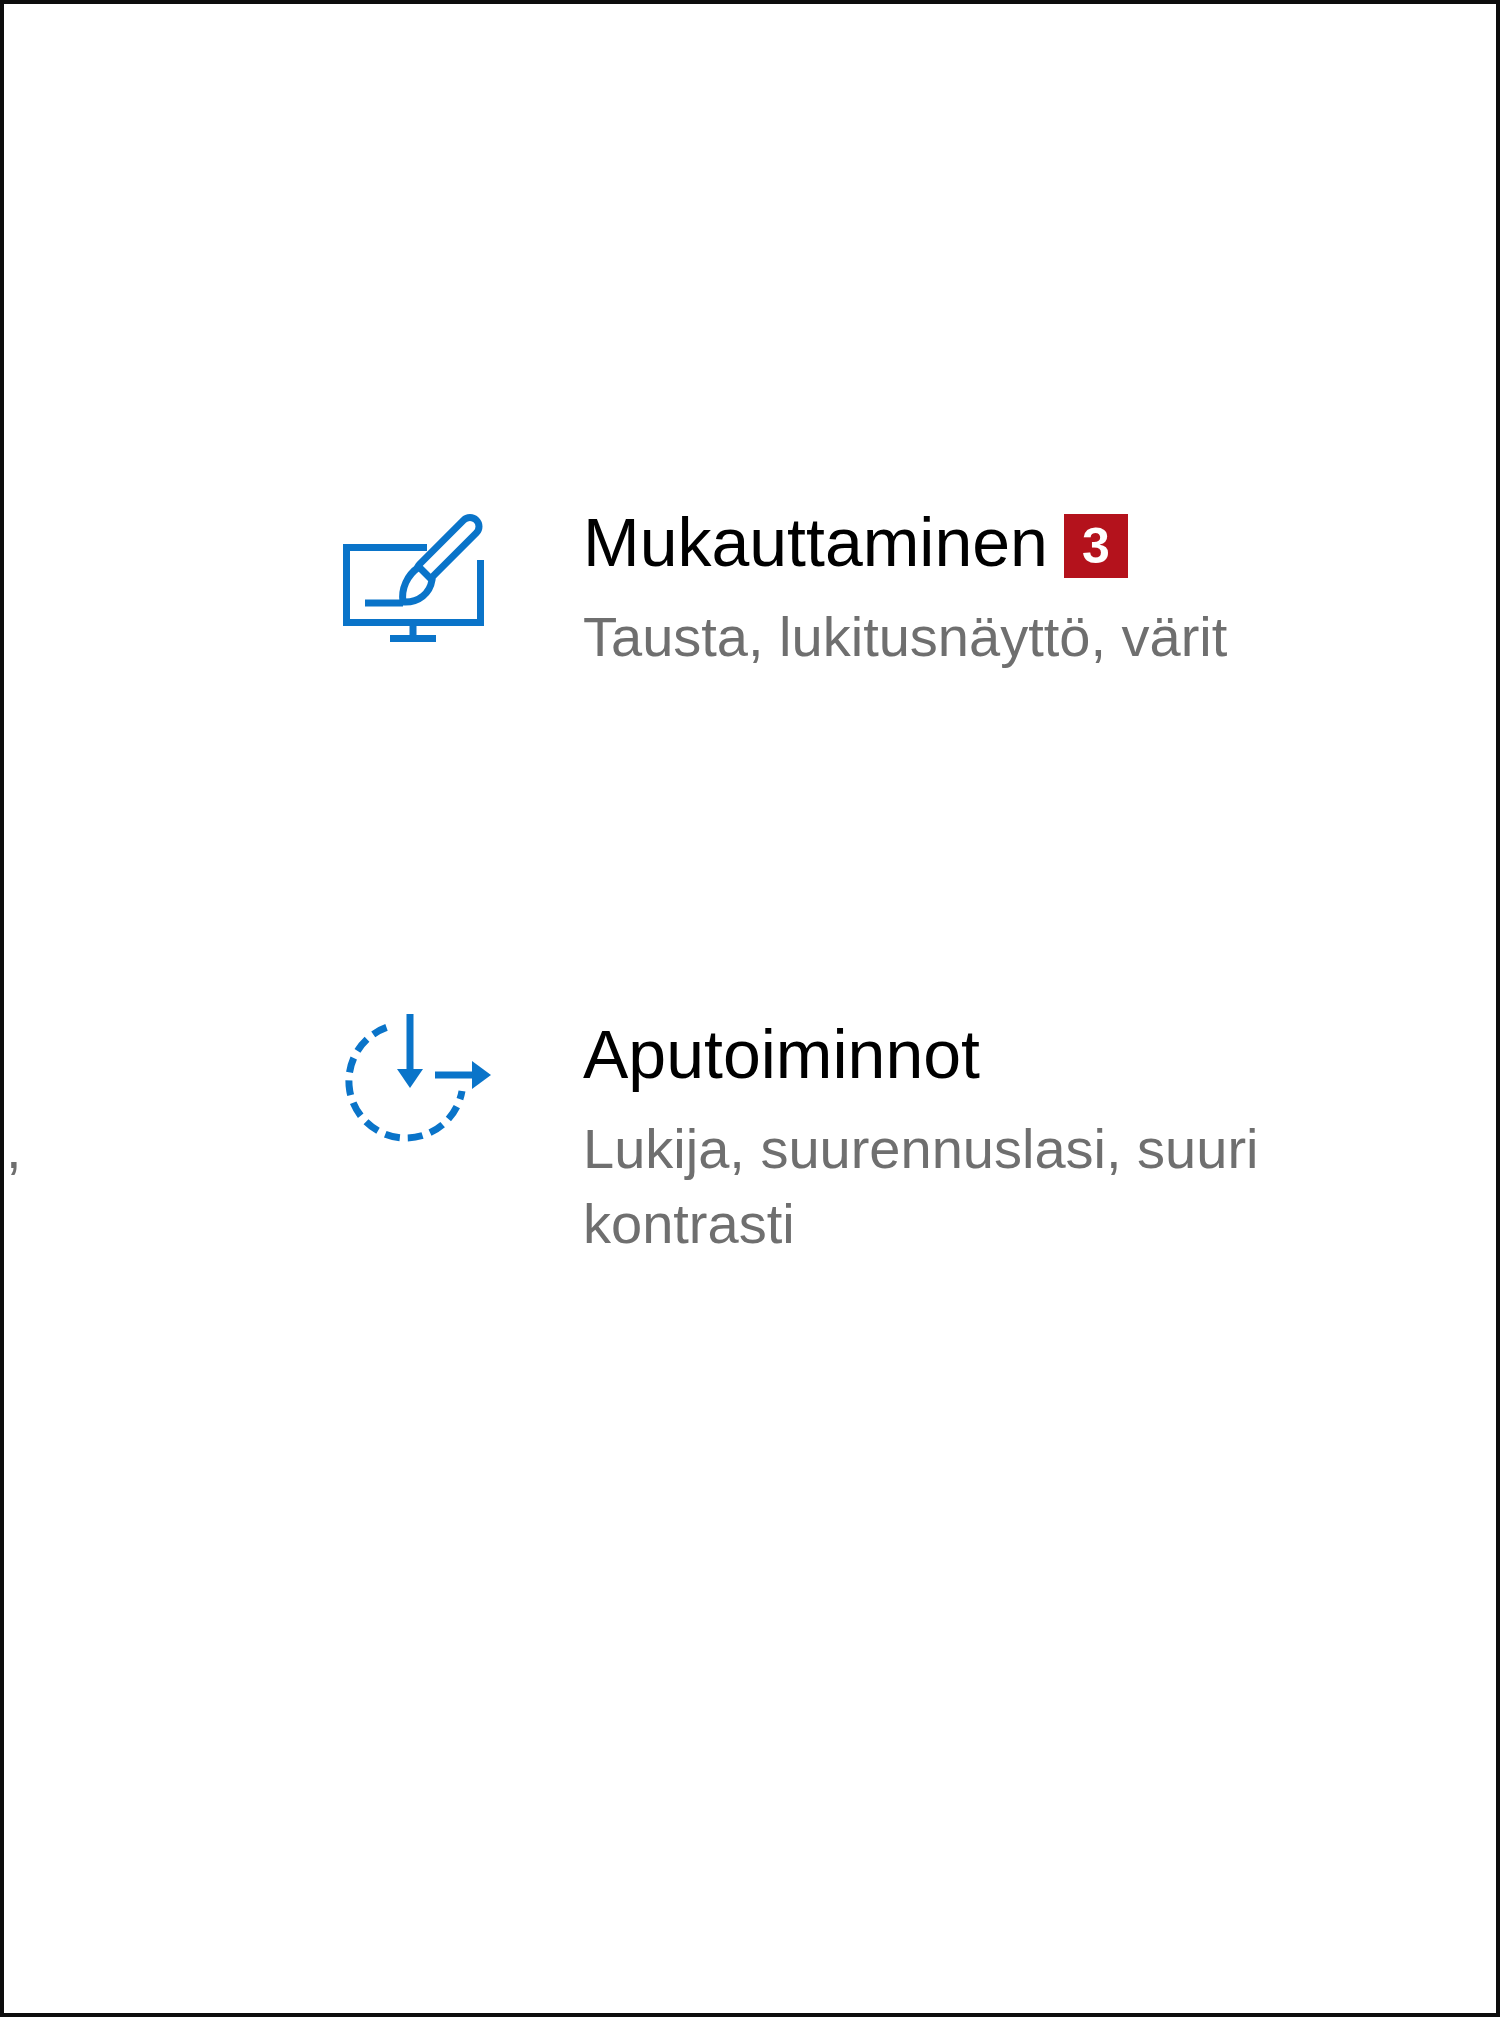 This screenshot has height=2017, width=1500. Describe the element at coordinates (1095, 546) in the screenshot. I see `notification-badge: 3` at that location.